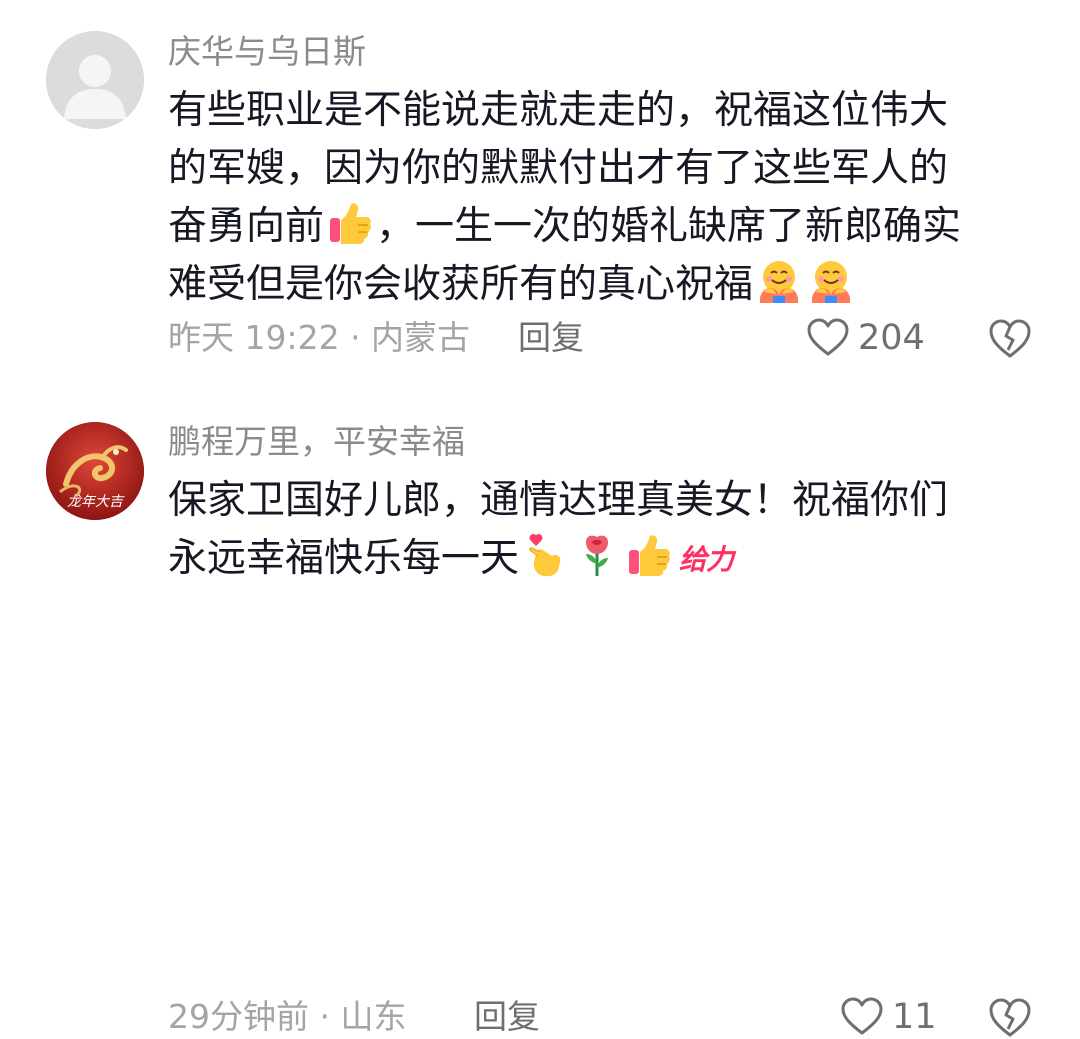  I want to click on like-count: 204, so click(891, 338).